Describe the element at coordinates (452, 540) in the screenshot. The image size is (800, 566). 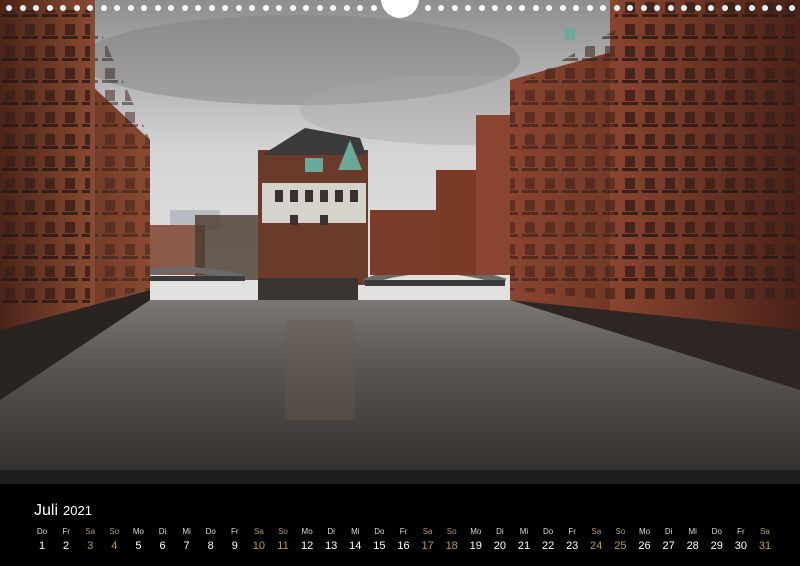
I see `calendar-day: So 18` at that location.